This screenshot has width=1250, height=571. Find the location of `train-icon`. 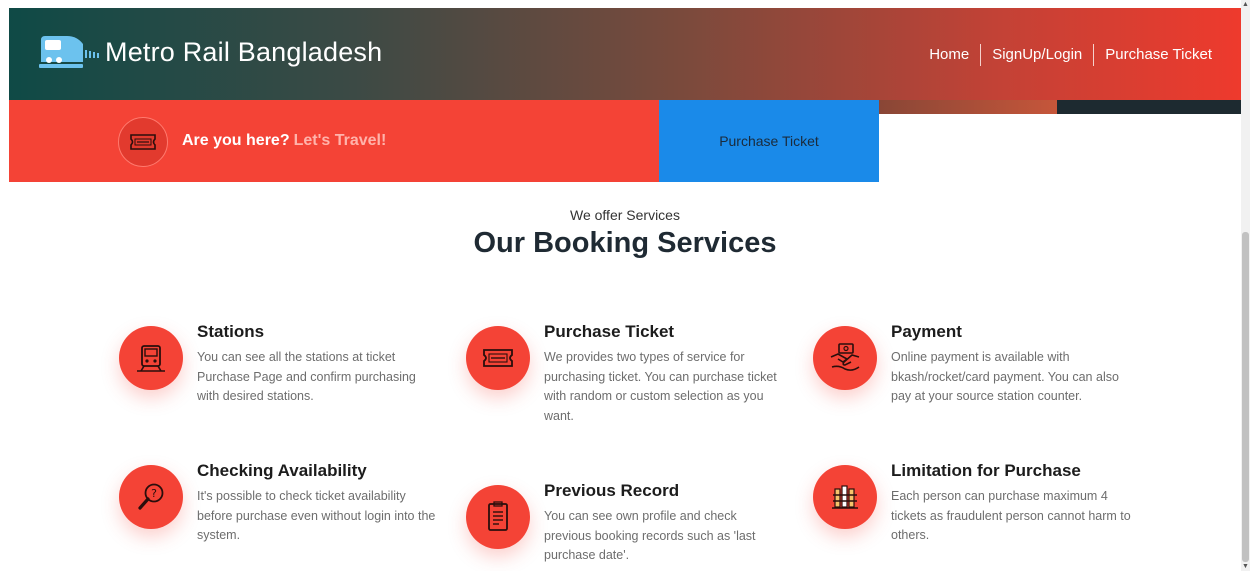

train-icon is located at coordinates (69, 52).